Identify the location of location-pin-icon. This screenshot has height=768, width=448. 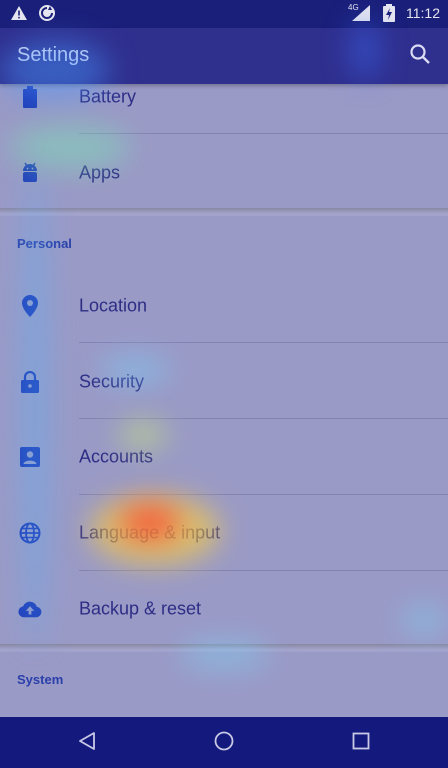
(30, 306).